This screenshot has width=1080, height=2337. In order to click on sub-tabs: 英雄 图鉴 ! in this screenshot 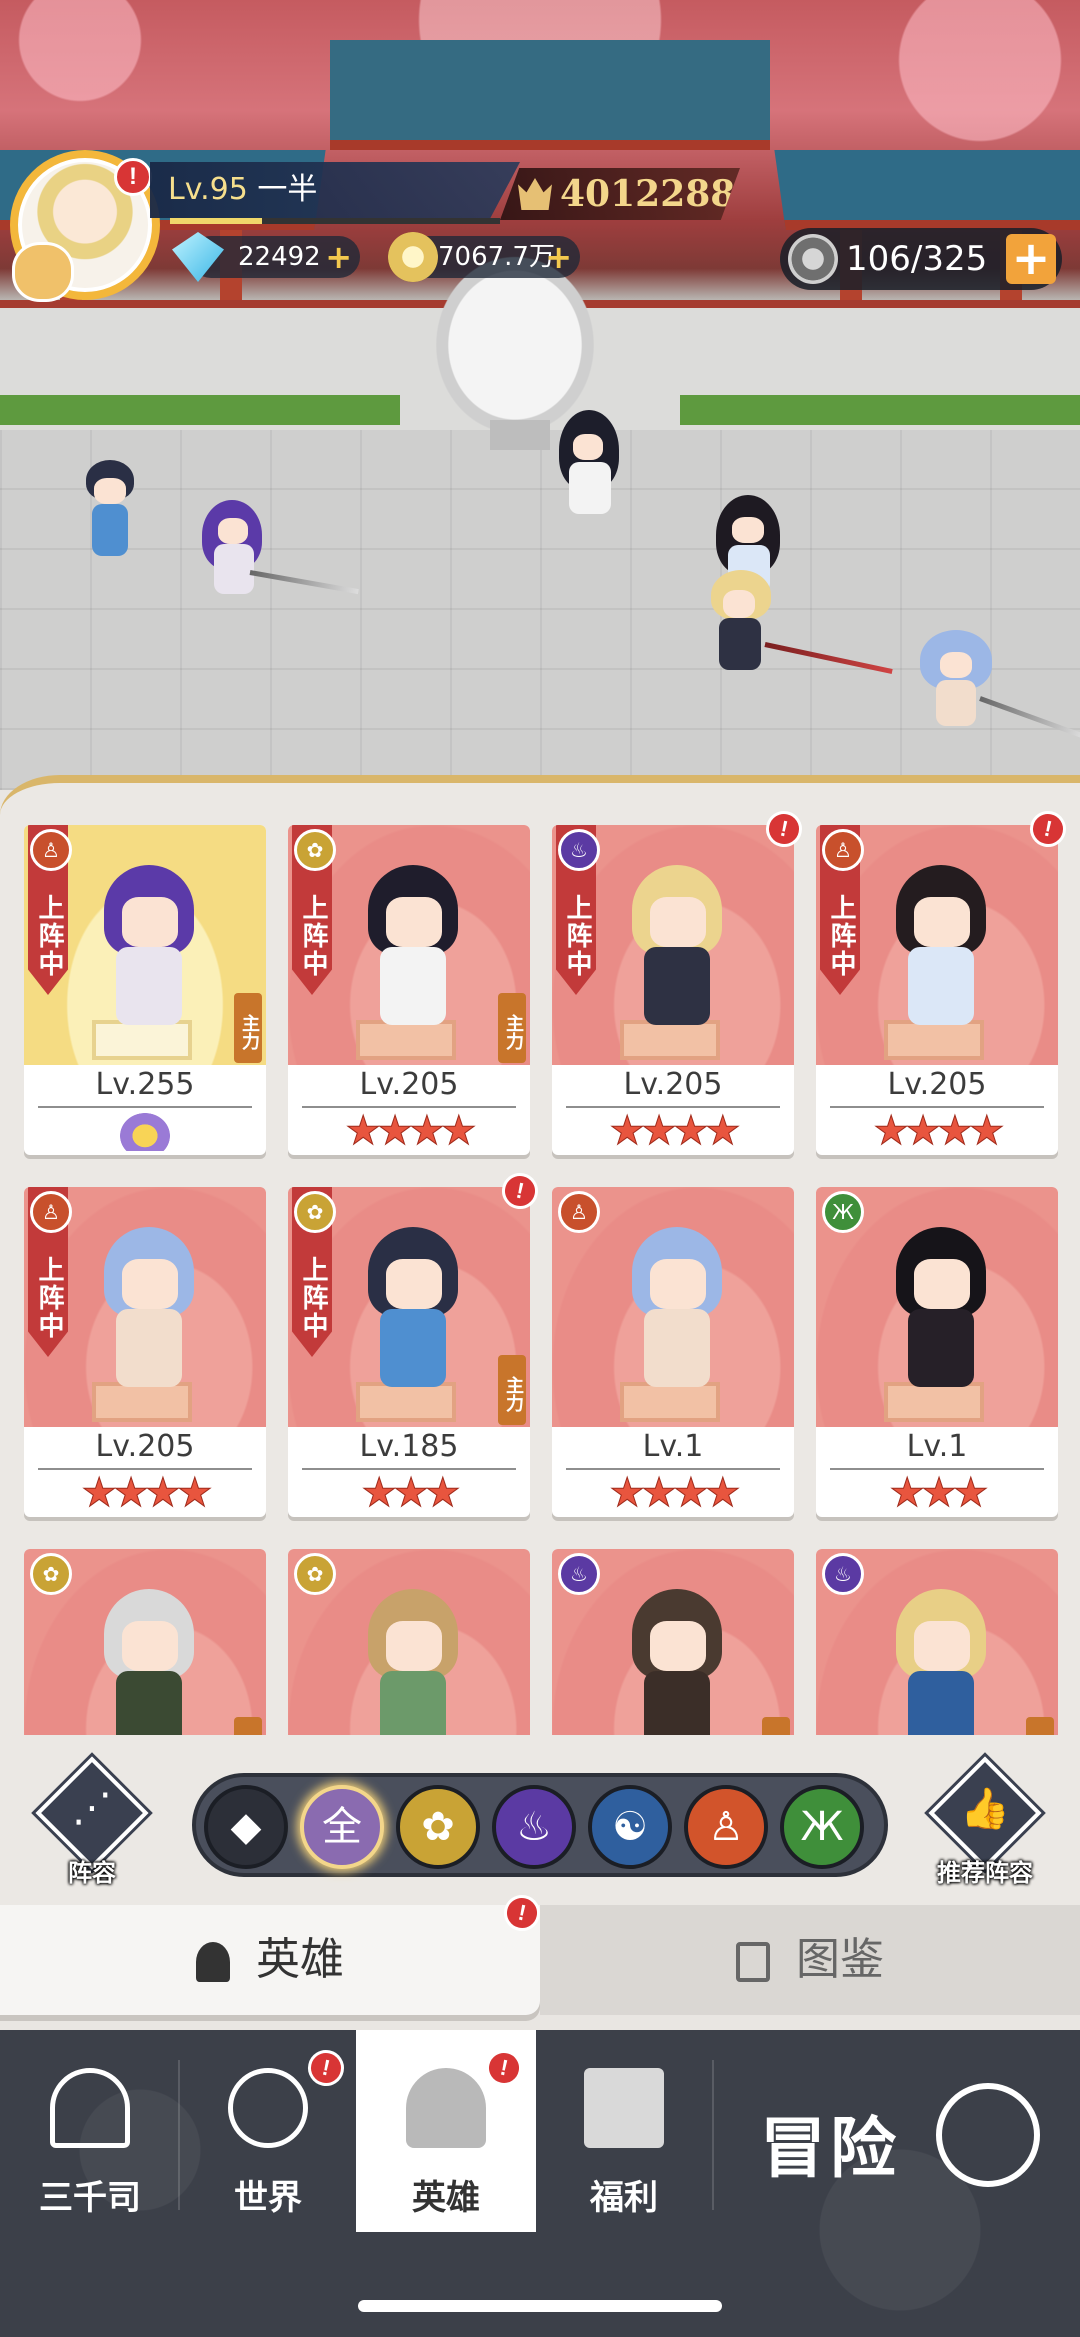, I will do `click(540, 1960)`.